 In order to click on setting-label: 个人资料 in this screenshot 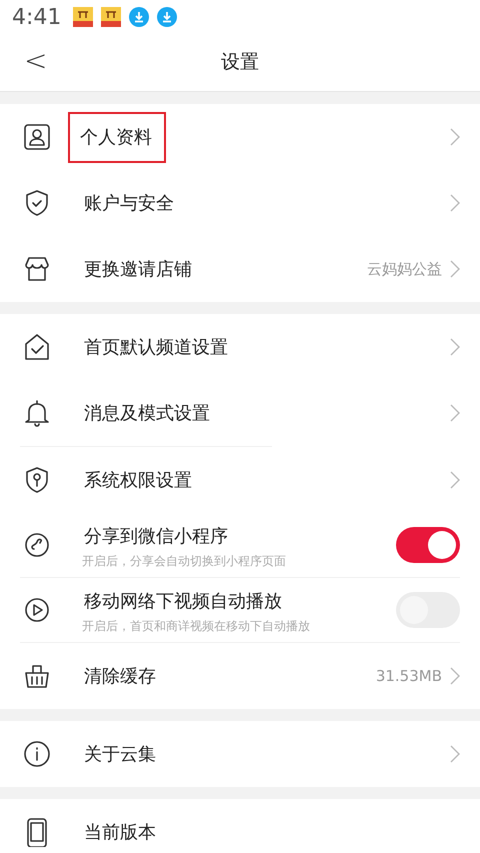, I will do `click(117, 137)`.